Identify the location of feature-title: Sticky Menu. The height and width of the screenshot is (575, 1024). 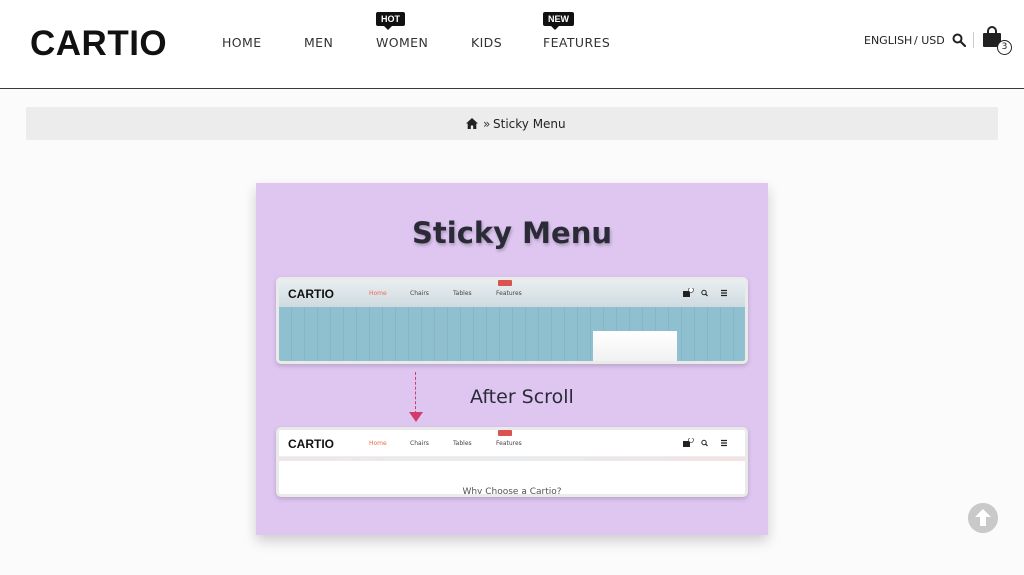
(512, 233).